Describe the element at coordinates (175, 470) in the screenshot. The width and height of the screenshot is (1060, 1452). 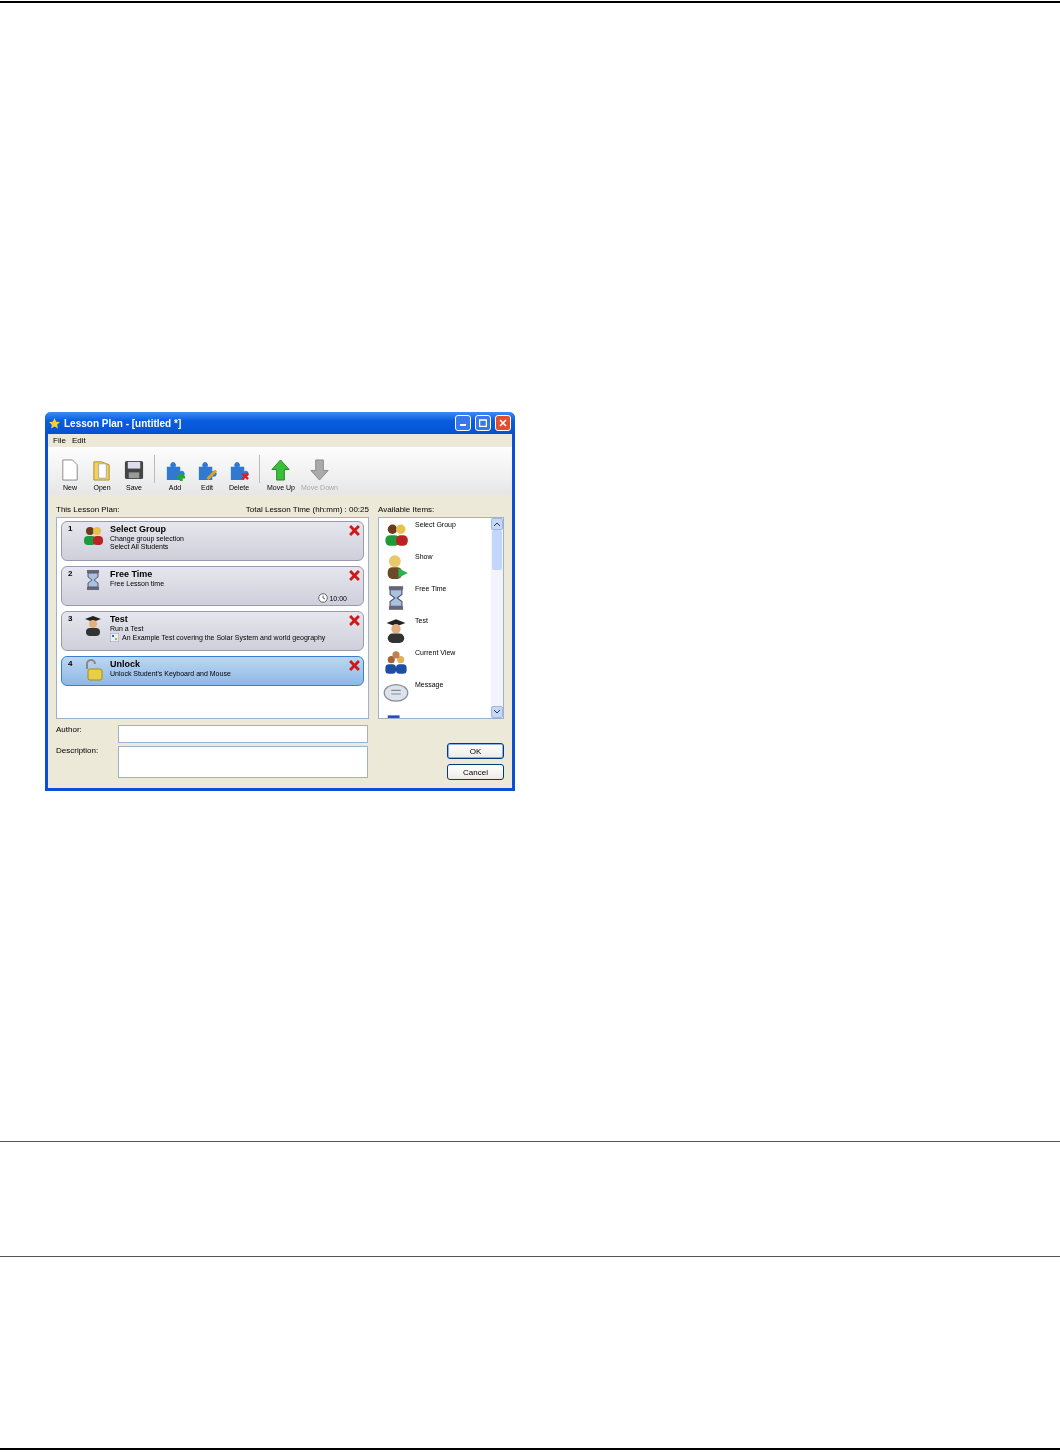
I see `puzzle-add-icon` at that location.